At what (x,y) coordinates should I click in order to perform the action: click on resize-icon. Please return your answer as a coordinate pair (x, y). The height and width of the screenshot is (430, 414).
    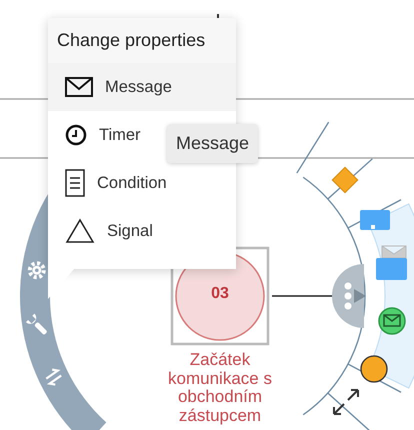
    Looking at the image, I should click on (346, 402).